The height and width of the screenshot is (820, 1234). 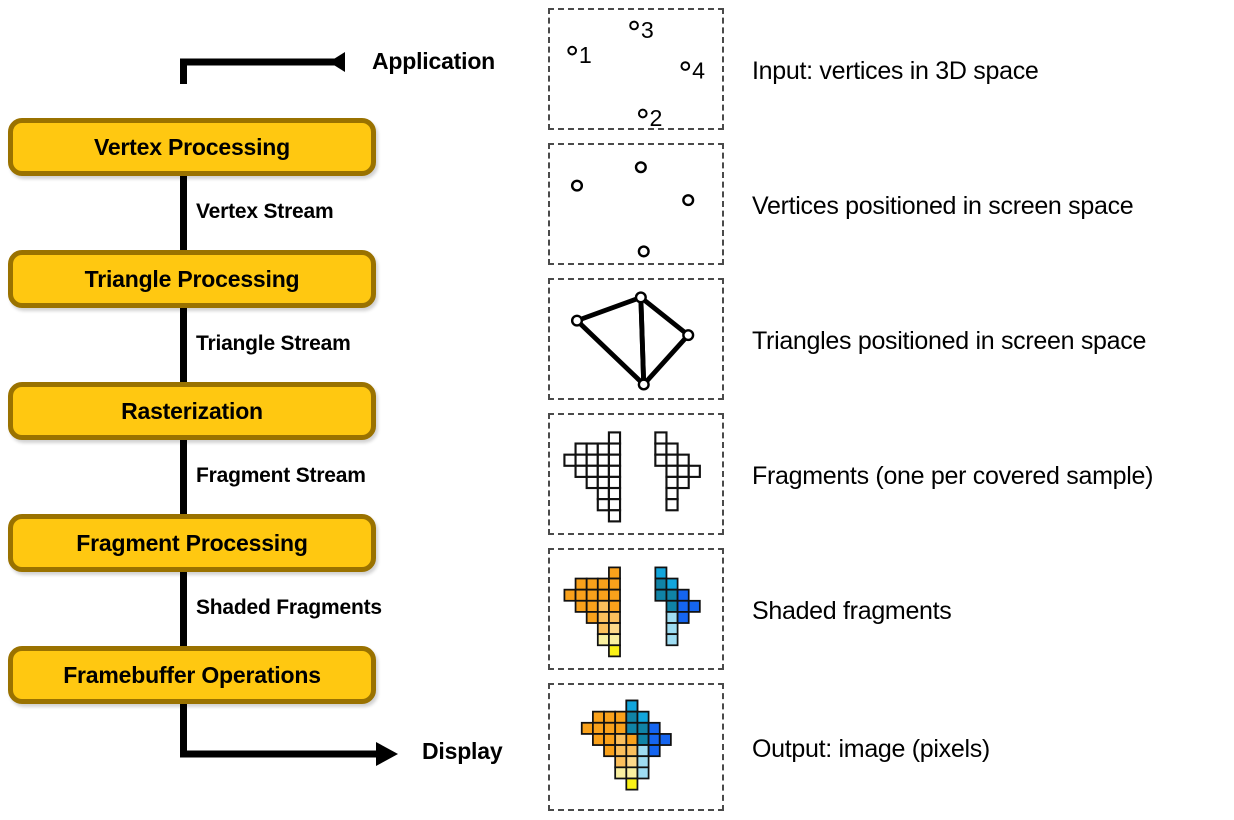 What do you see at coordinates (698, 71) in the screenshot?
I see `svg-text: 4` at bounding box center [698, 71].